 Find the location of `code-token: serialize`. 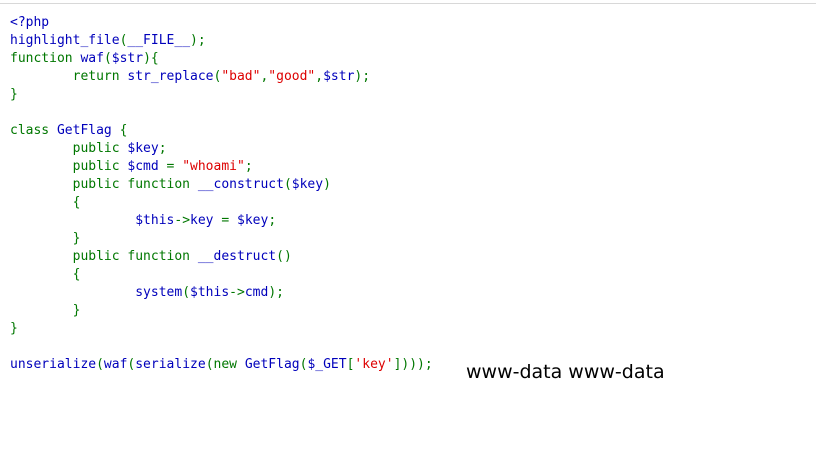

code-token: serialize is located at coordinates (170, 364).